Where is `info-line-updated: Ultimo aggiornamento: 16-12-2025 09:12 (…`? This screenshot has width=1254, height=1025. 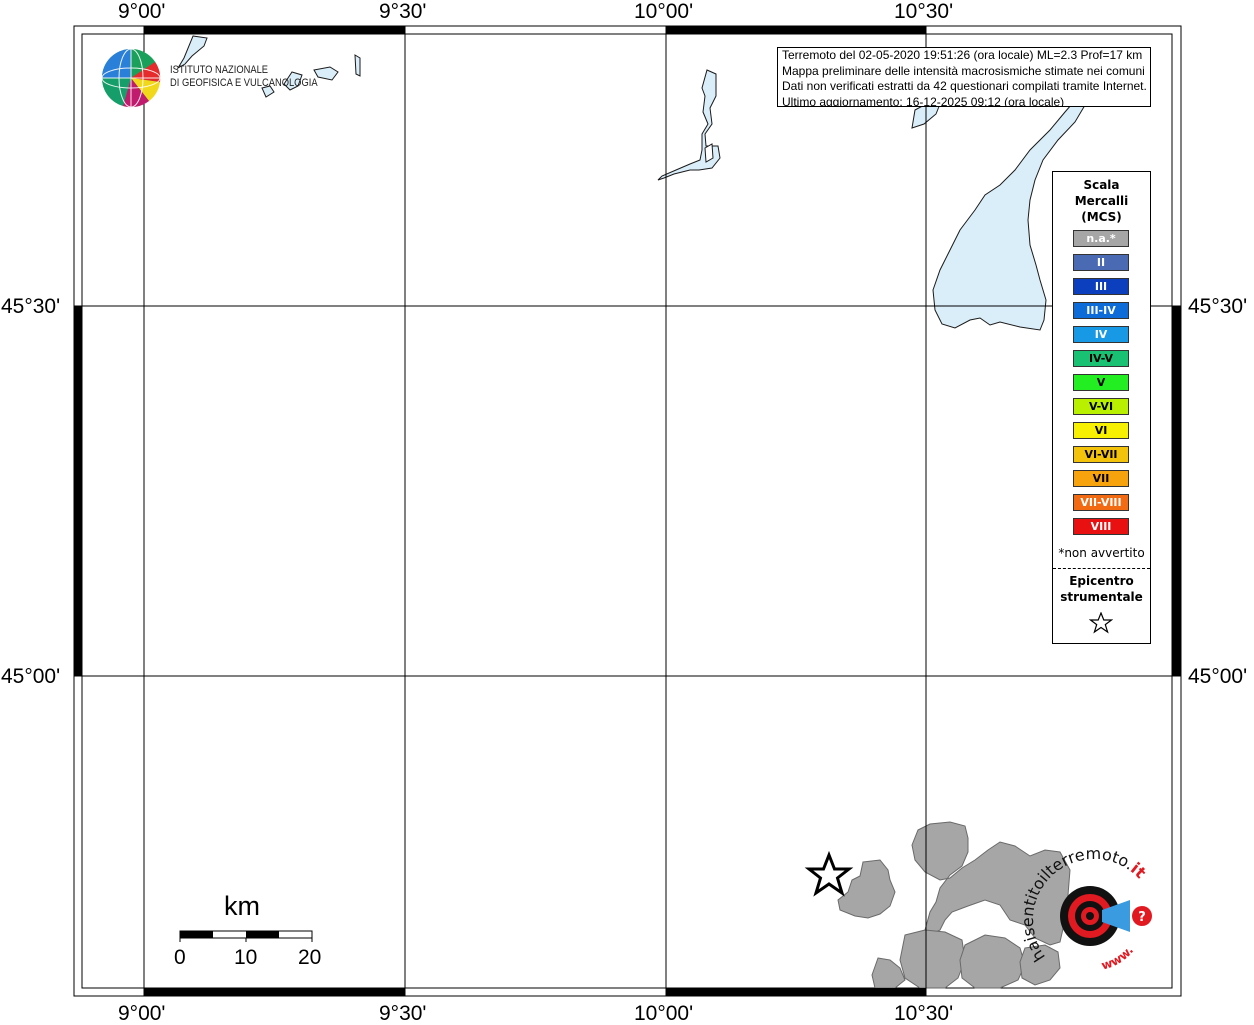
info-line-updated: Ultimo aggiornamento: 16-12-2025 09:12 (… is located at coordinates (923, 100).